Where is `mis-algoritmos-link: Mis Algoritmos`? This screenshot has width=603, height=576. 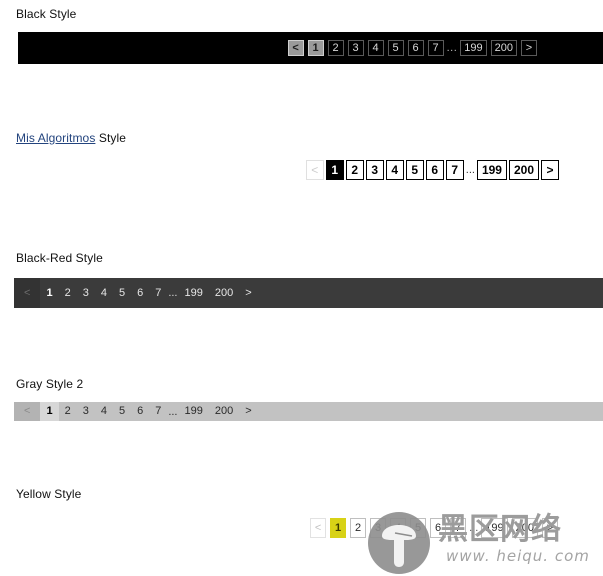 mis-algoritmos-link: Mis Algoritmos is located at coordinates (55, 138).